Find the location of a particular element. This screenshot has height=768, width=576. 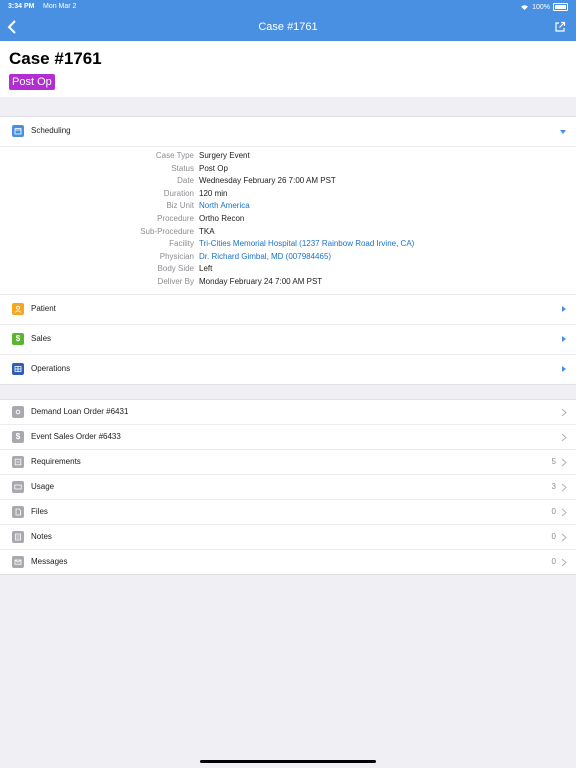

navigation-bar: 3:34 PM Mon Mar 2 100% Case #1761 is located at coordinates (288, 20).